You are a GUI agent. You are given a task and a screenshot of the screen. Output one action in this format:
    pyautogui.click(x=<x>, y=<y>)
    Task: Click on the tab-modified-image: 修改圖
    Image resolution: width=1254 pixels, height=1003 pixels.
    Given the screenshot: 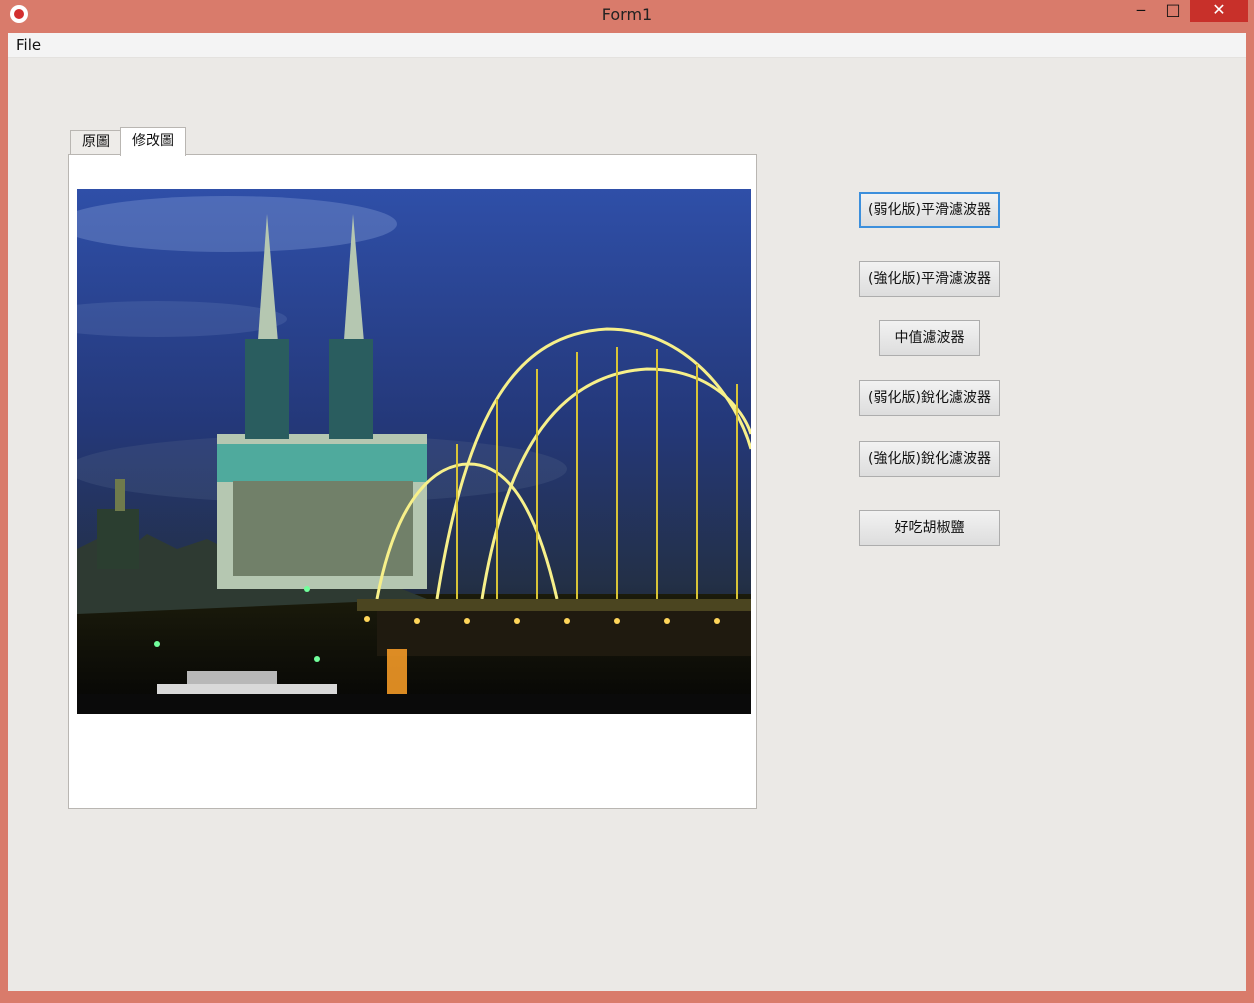 What is the action you would take?
    pyautogui.click(x=153, y=141)
    